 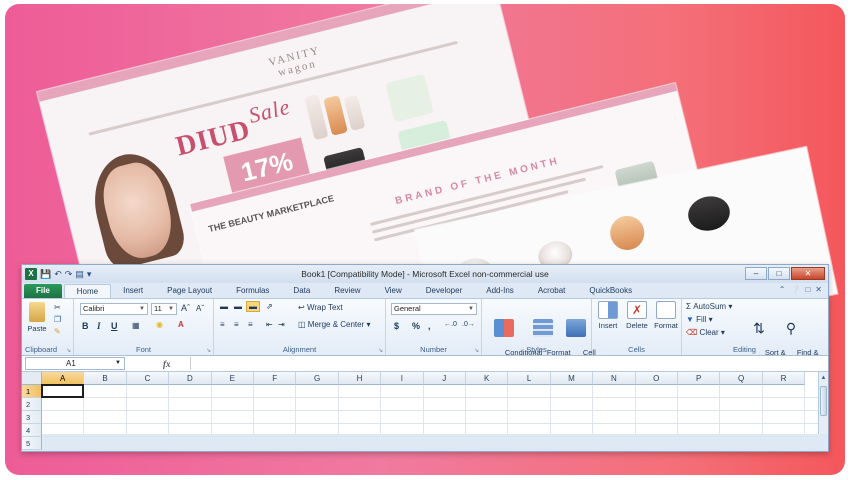 What do you see at coordinates (614, 378) in the screenshot?
I see `column-header-n: N` at bounding box center [614, 378].